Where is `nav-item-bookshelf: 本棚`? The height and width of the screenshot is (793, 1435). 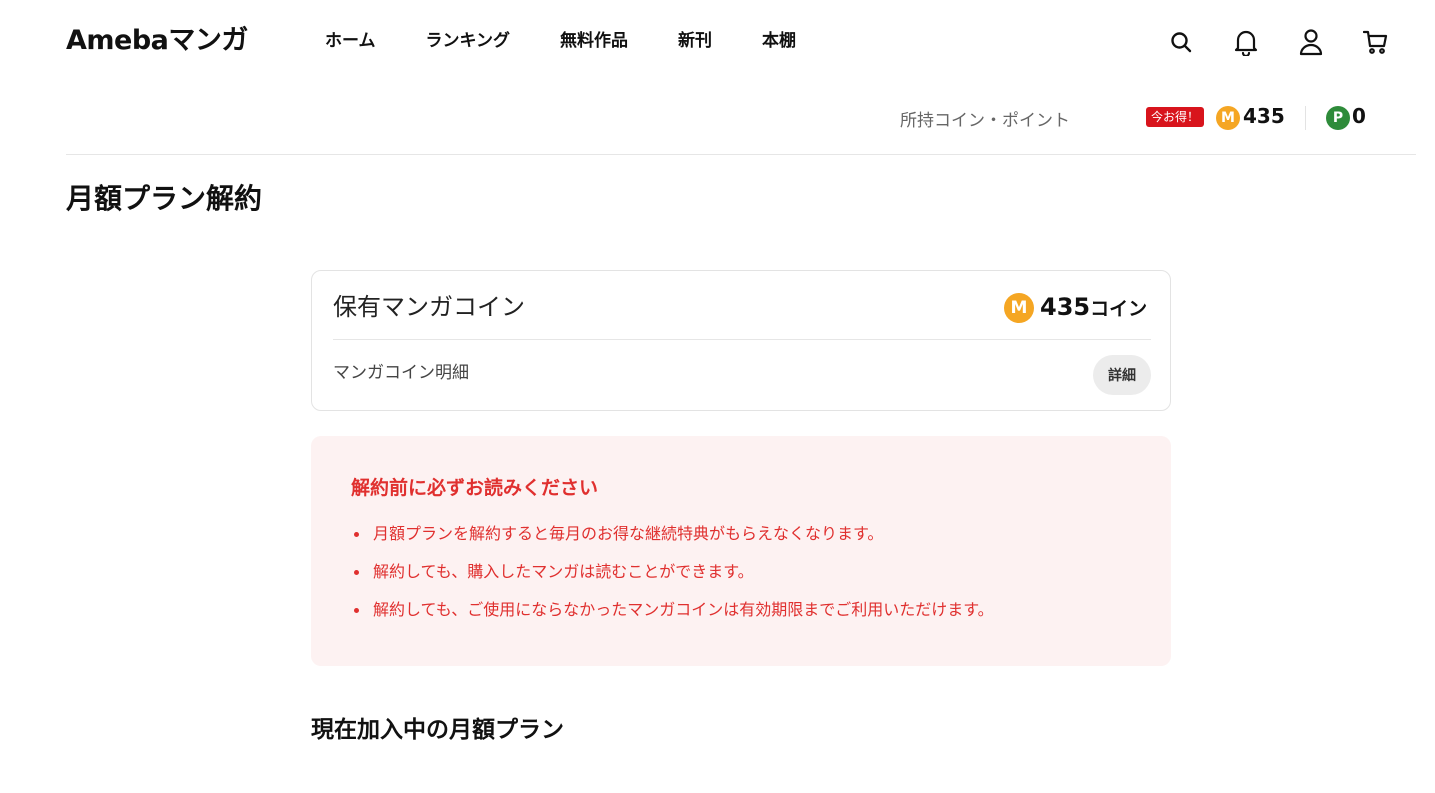
nav-item-bookshelf: 本棚 is located at coordinates (779, 41).